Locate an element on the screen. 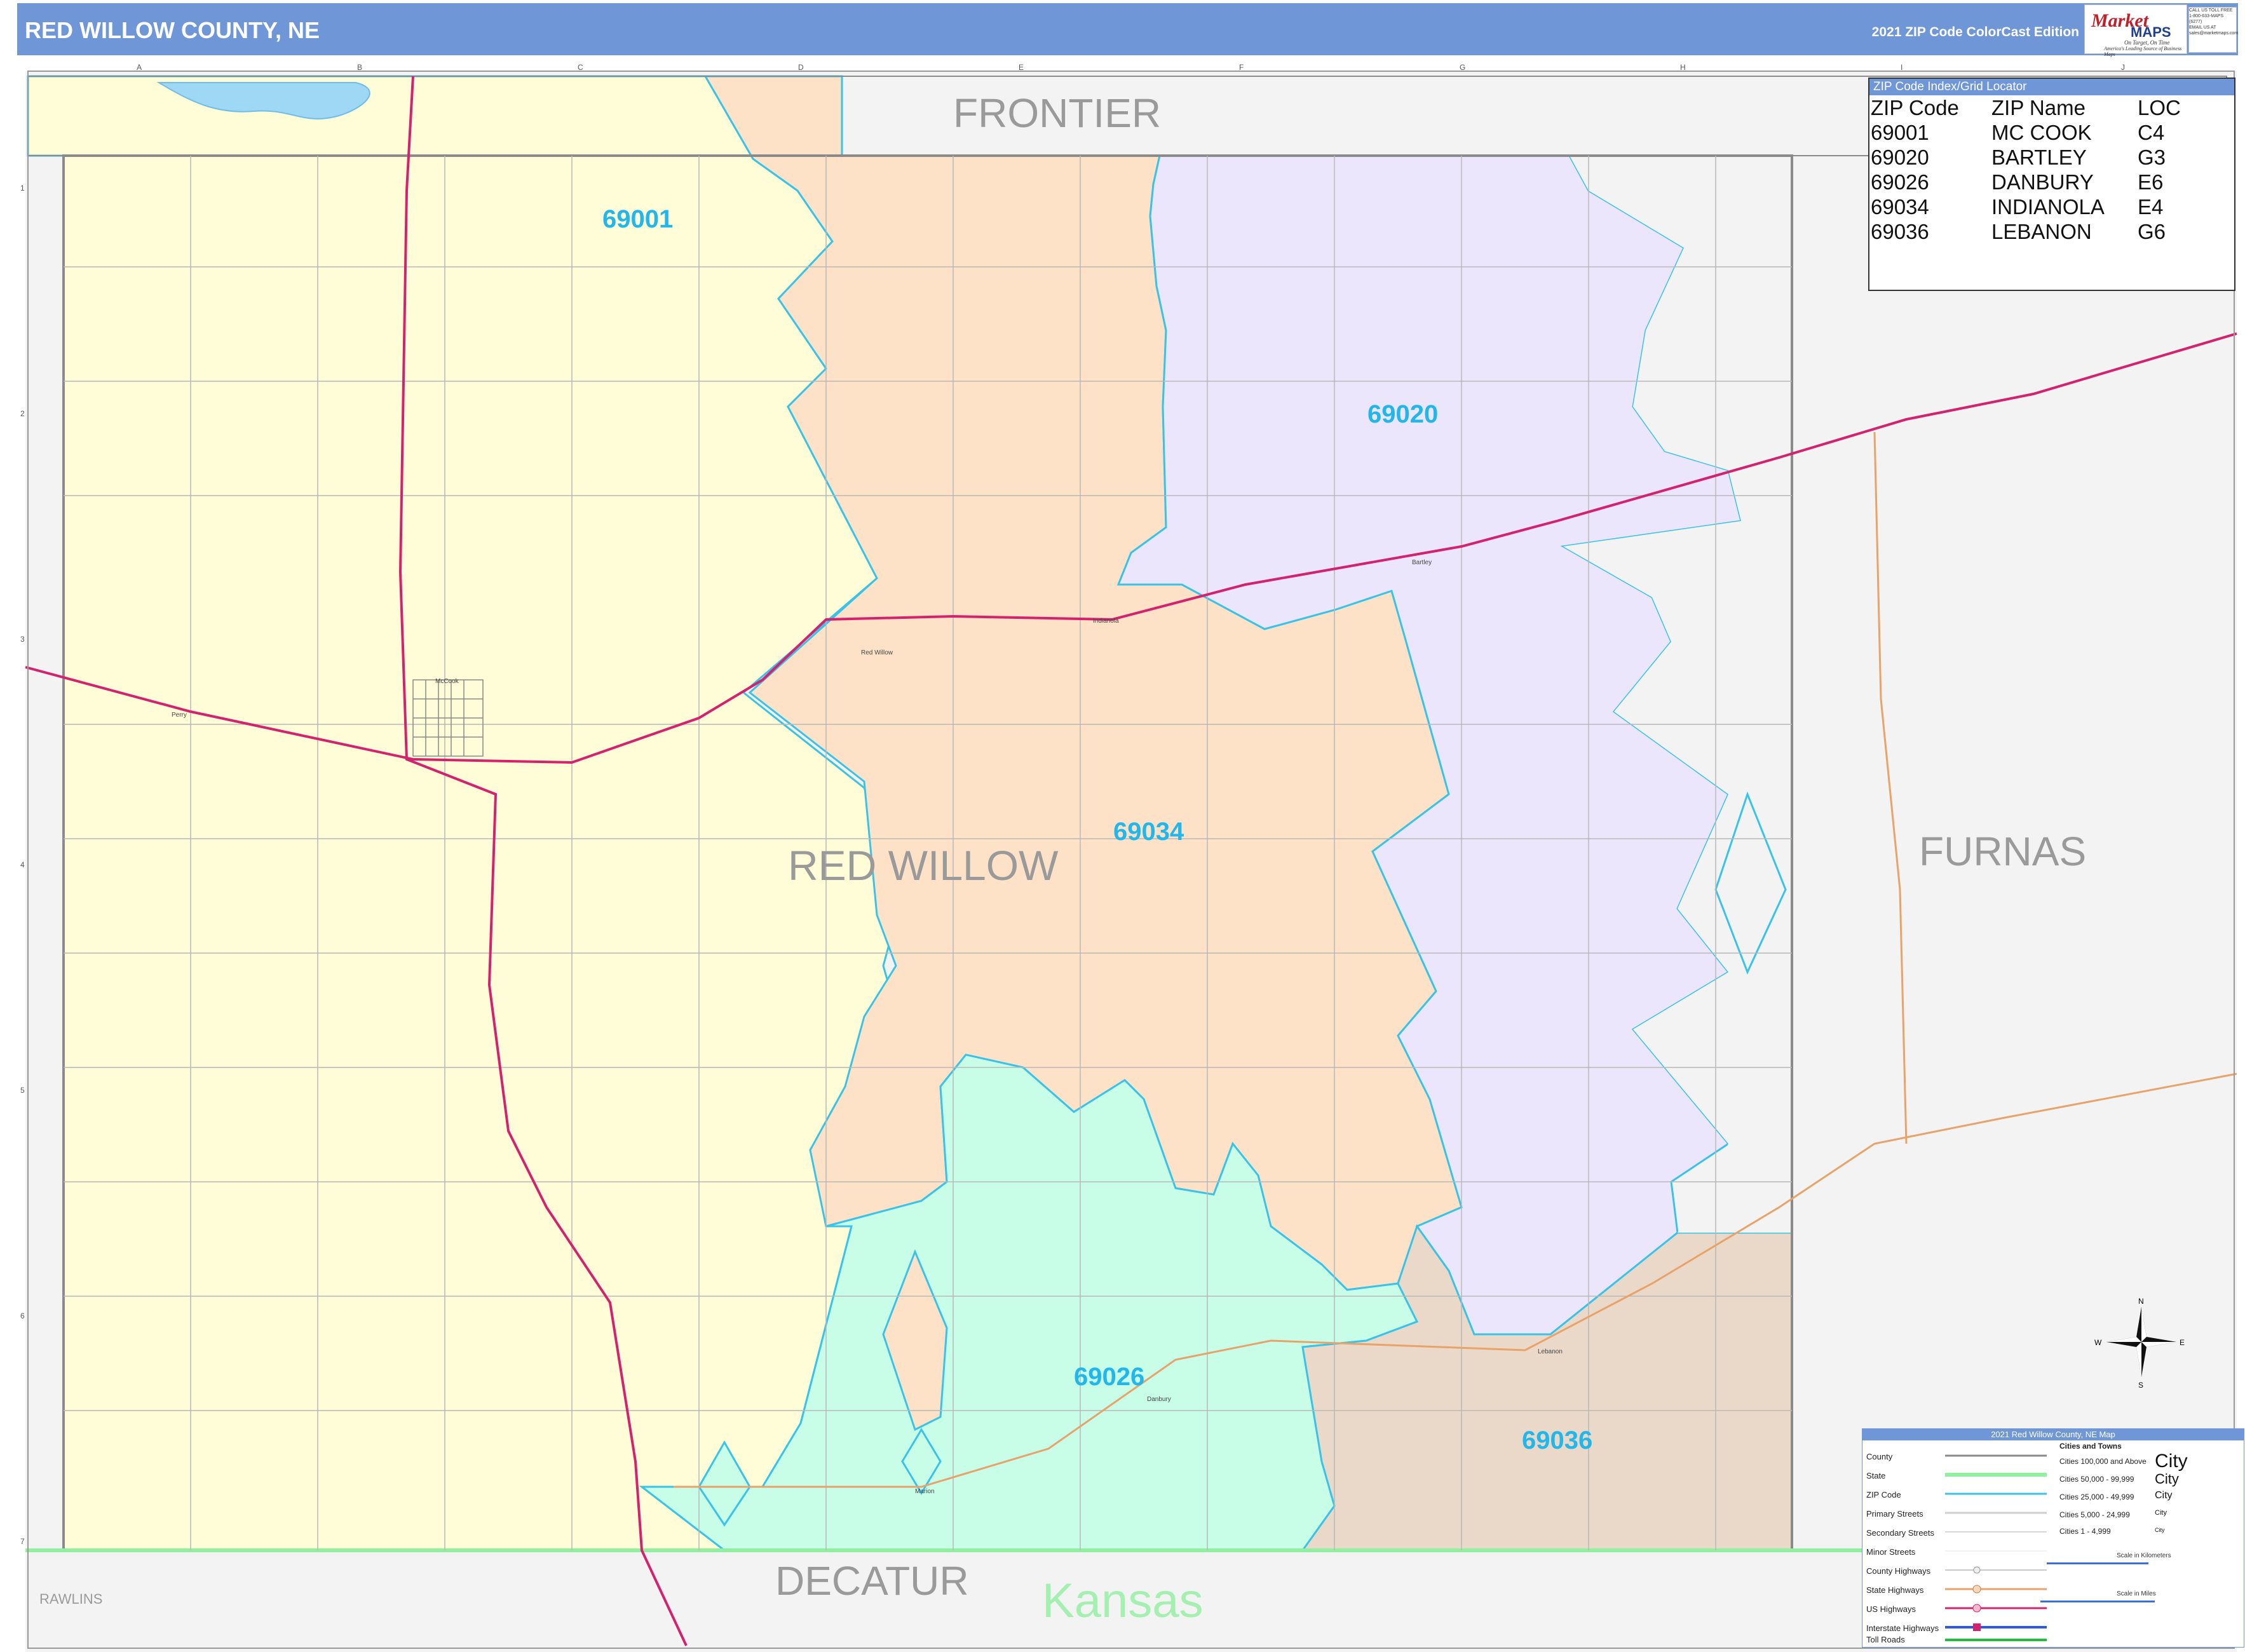  grid-columns: A B C D E F G H I J is located at coordinates (1131, 67).